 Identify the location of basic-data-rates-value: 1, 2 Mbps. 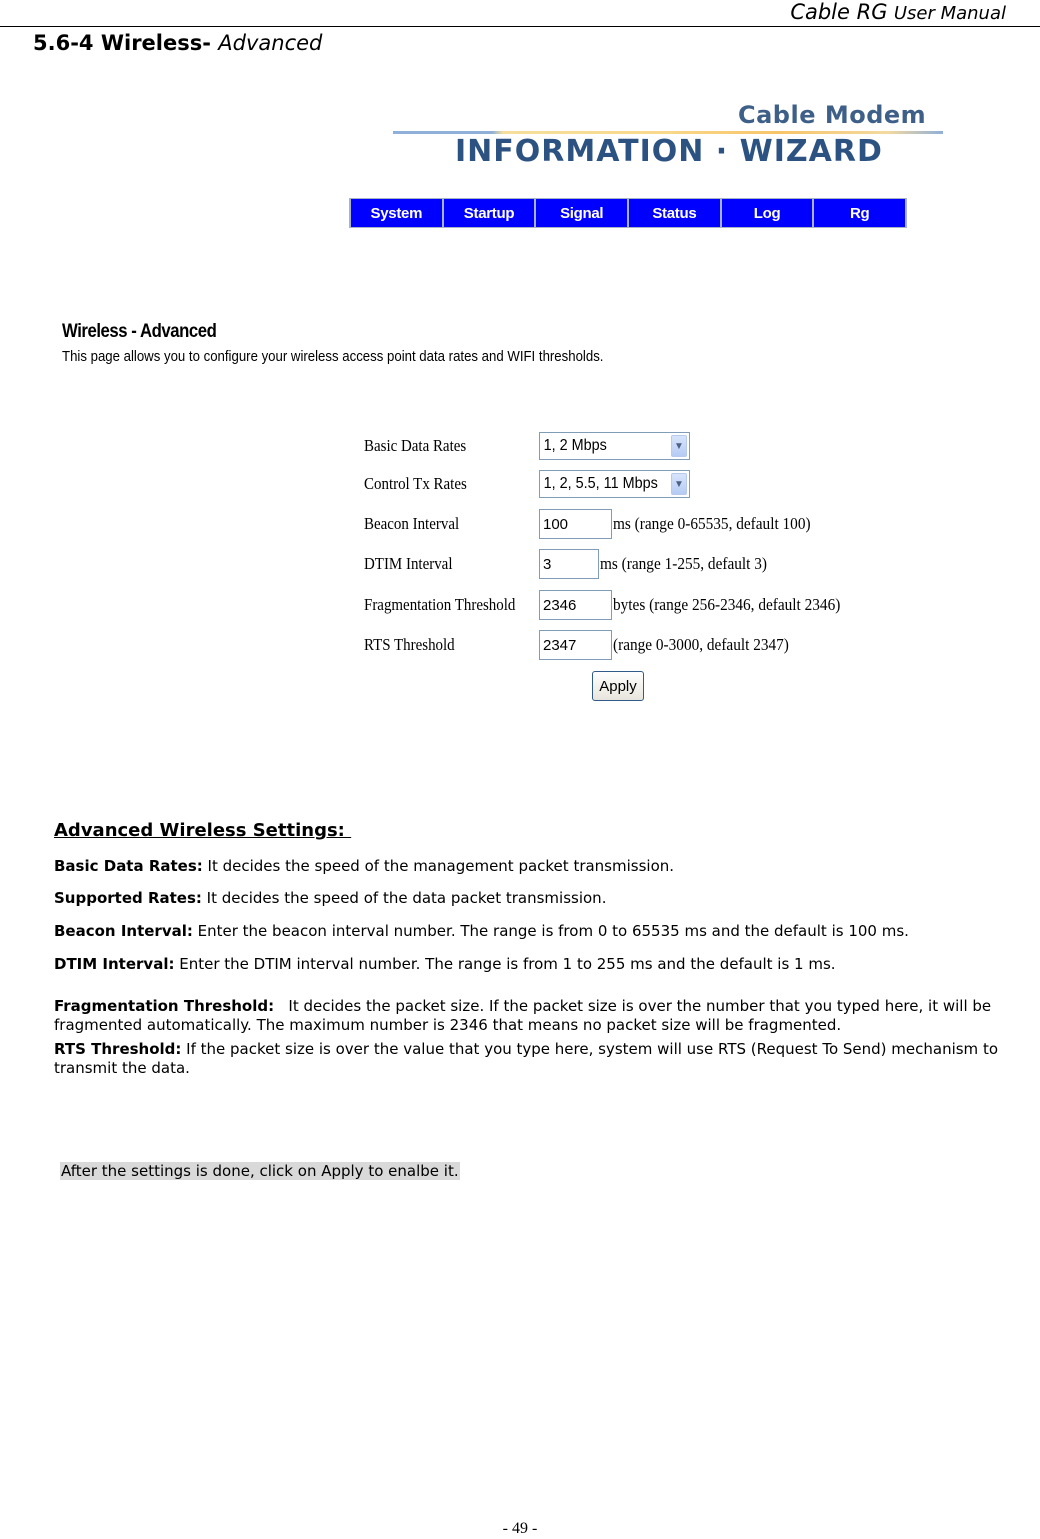
(575, 445).